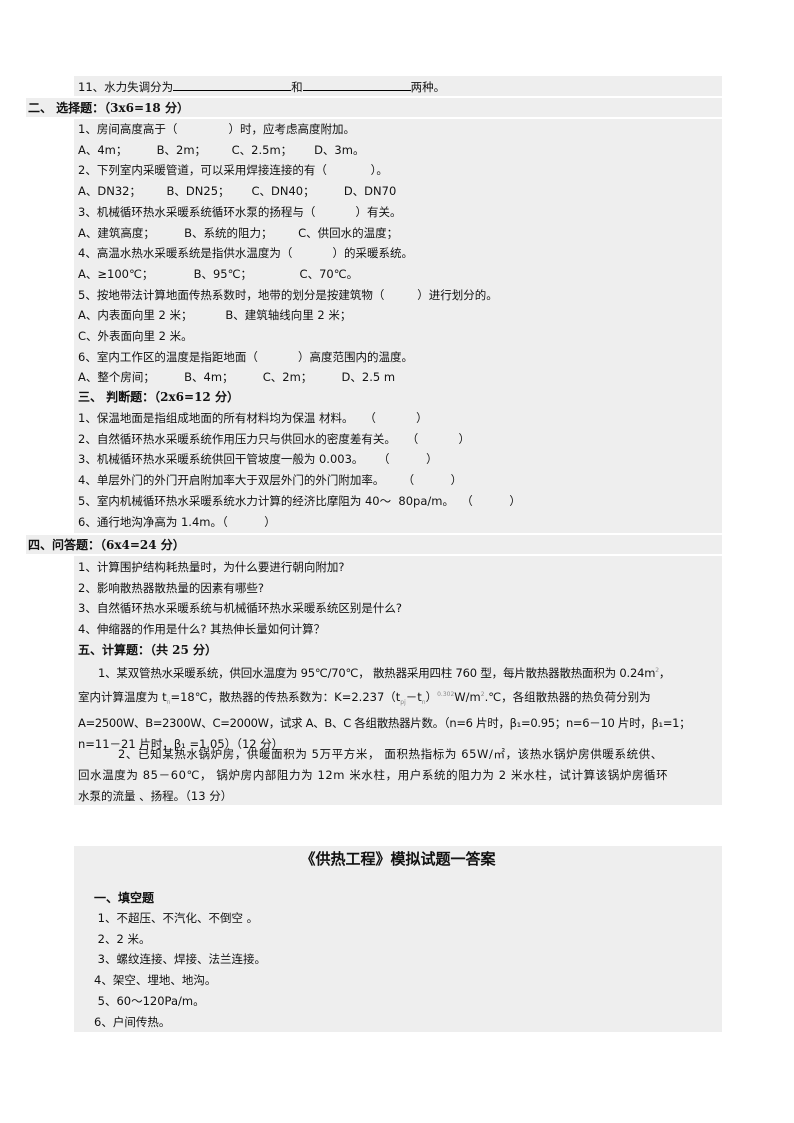  I want to click on choice-question-line: A、4m； B、2m； C、2.5m； D、3m。, so click(221, 149).